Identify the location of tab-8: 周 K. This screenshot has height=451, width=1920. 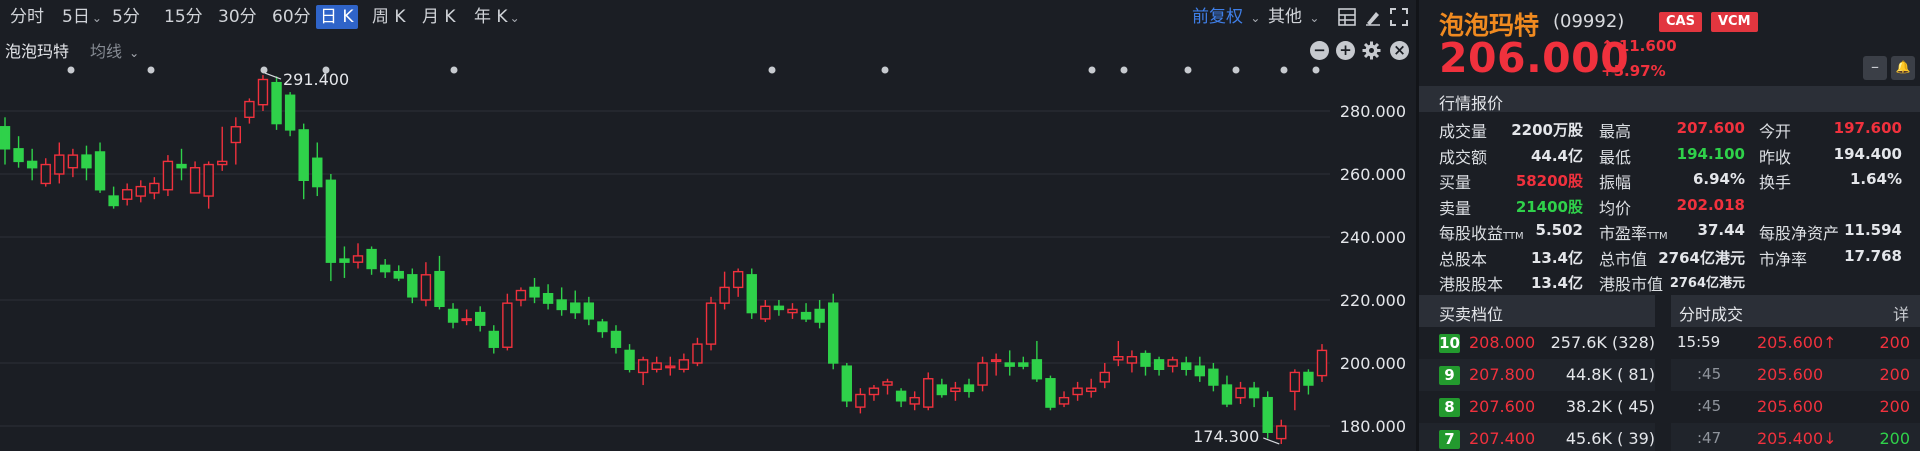
(389, 17).